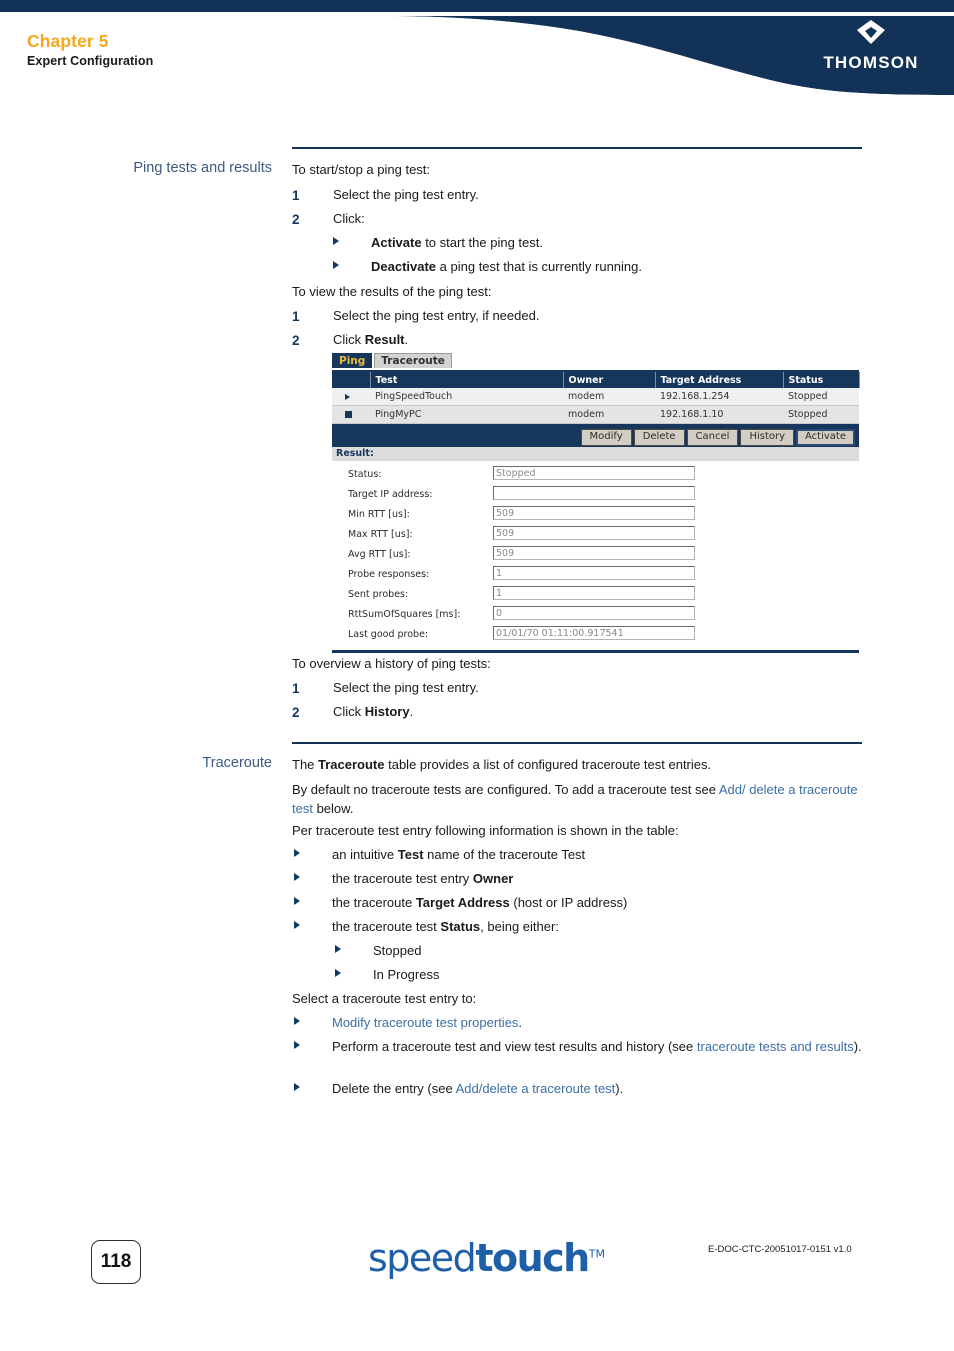  I want to click on p1-pre: The, so click(305, 764).